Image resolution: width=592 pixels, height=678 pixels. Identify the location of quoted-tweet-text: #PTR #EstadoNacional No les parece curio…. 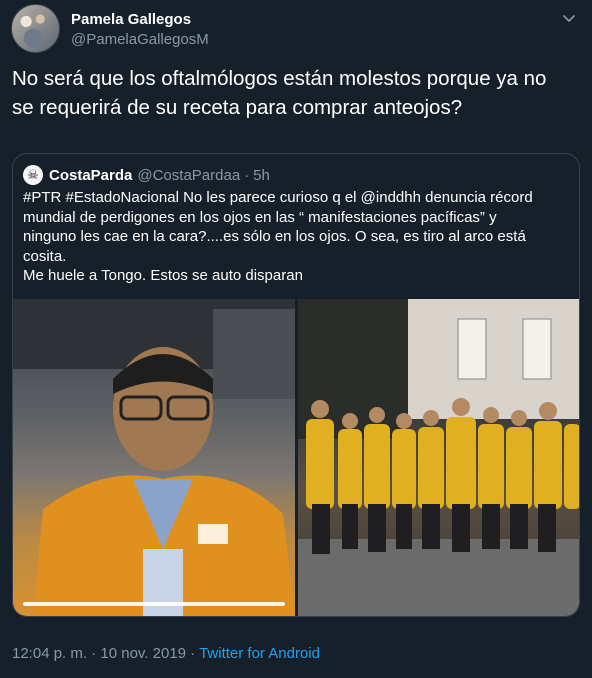
(297, 237).